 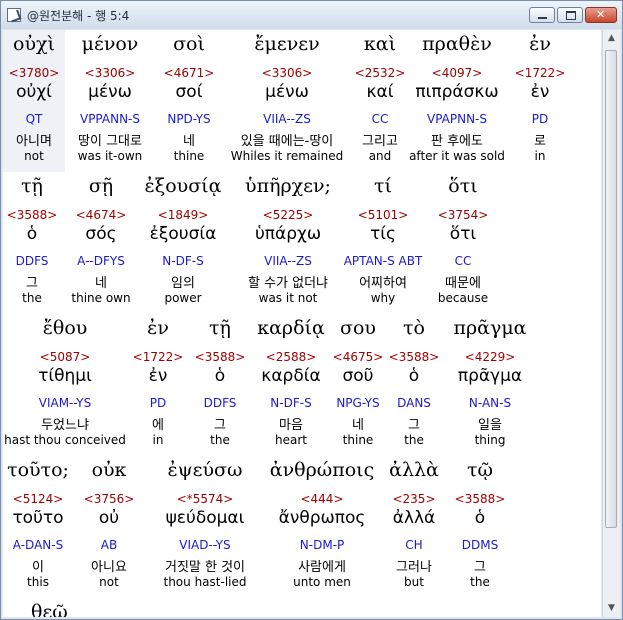 What do you see at coordinates (110, 44) in the screenshot?
I see `greek-word: μένον` at bounding box center [110, 44].